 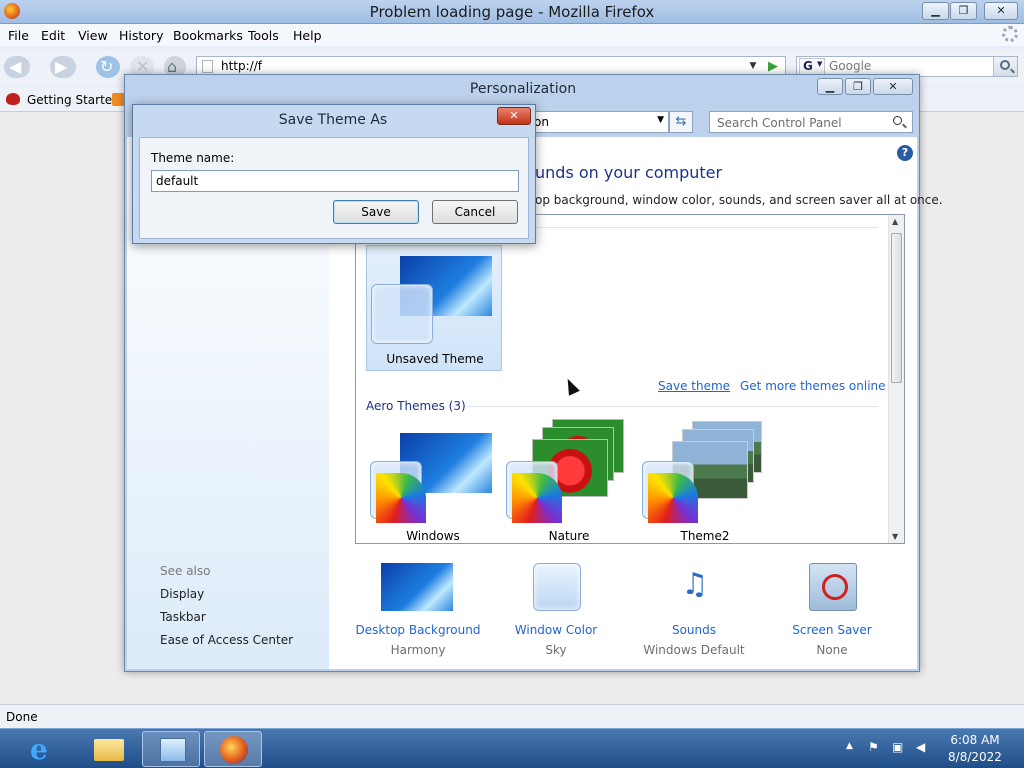 What do you see at coordinates (183, 617) in the screenshot?
I see `link-taskbar: Taskbar` at bounding box center [183, 617].